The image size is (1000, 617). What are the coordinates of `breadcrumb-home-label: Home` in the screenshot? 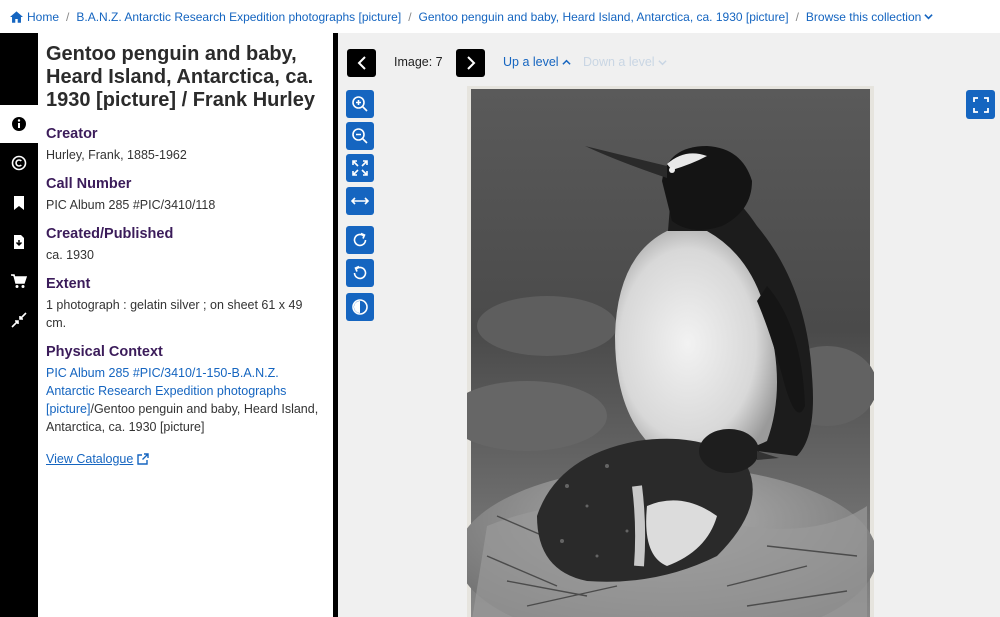 It's located at (43, 16).